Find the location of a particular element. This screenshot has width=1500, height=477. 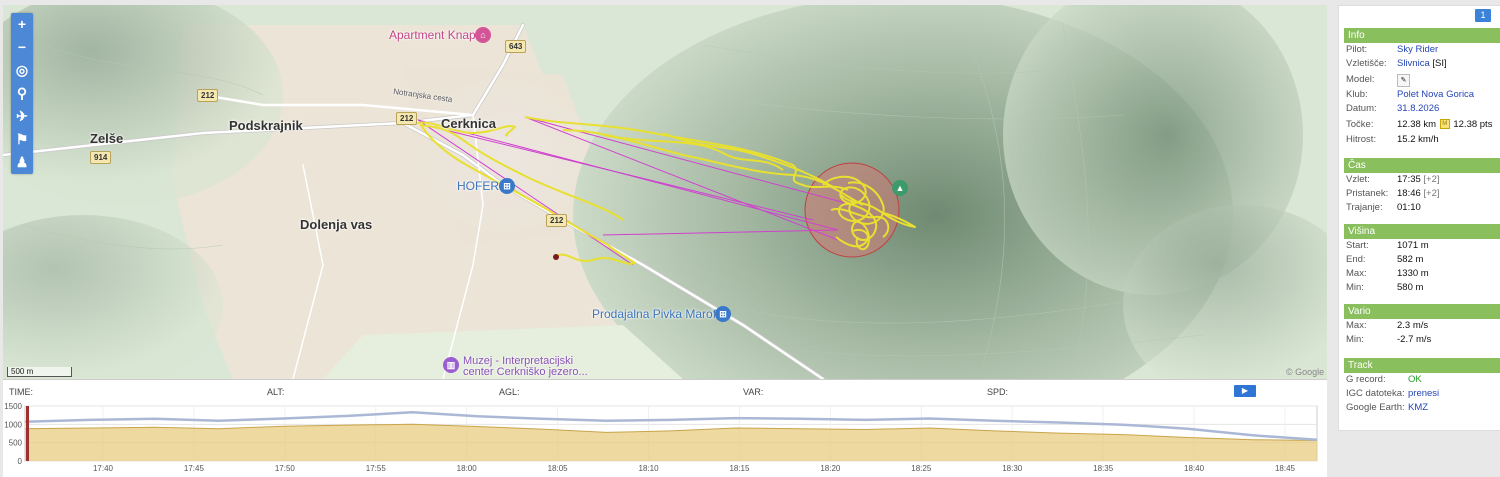

duration-row: Trajanje: 01:10 is located at coordinates (1422, 208).